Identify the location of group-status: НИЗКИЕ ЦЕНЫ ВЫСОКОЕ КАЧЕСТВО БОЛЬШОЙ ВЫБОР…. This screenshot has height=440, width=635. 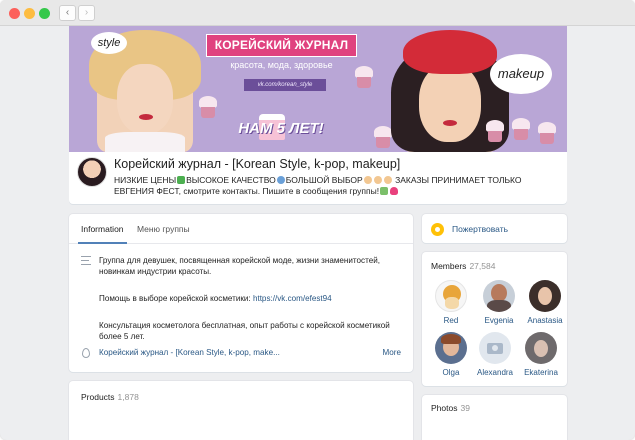
(318, 185).